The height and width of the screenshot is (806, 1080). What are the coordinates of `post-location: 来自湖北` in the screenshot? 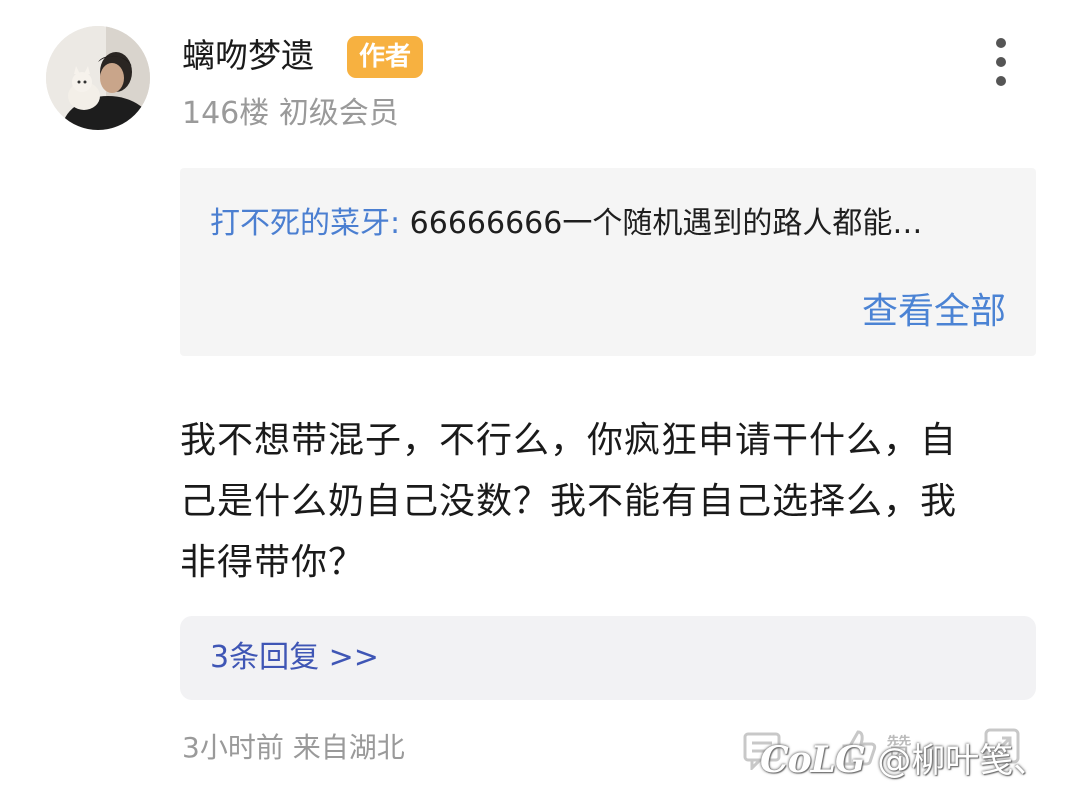 It's located at (348, 747).